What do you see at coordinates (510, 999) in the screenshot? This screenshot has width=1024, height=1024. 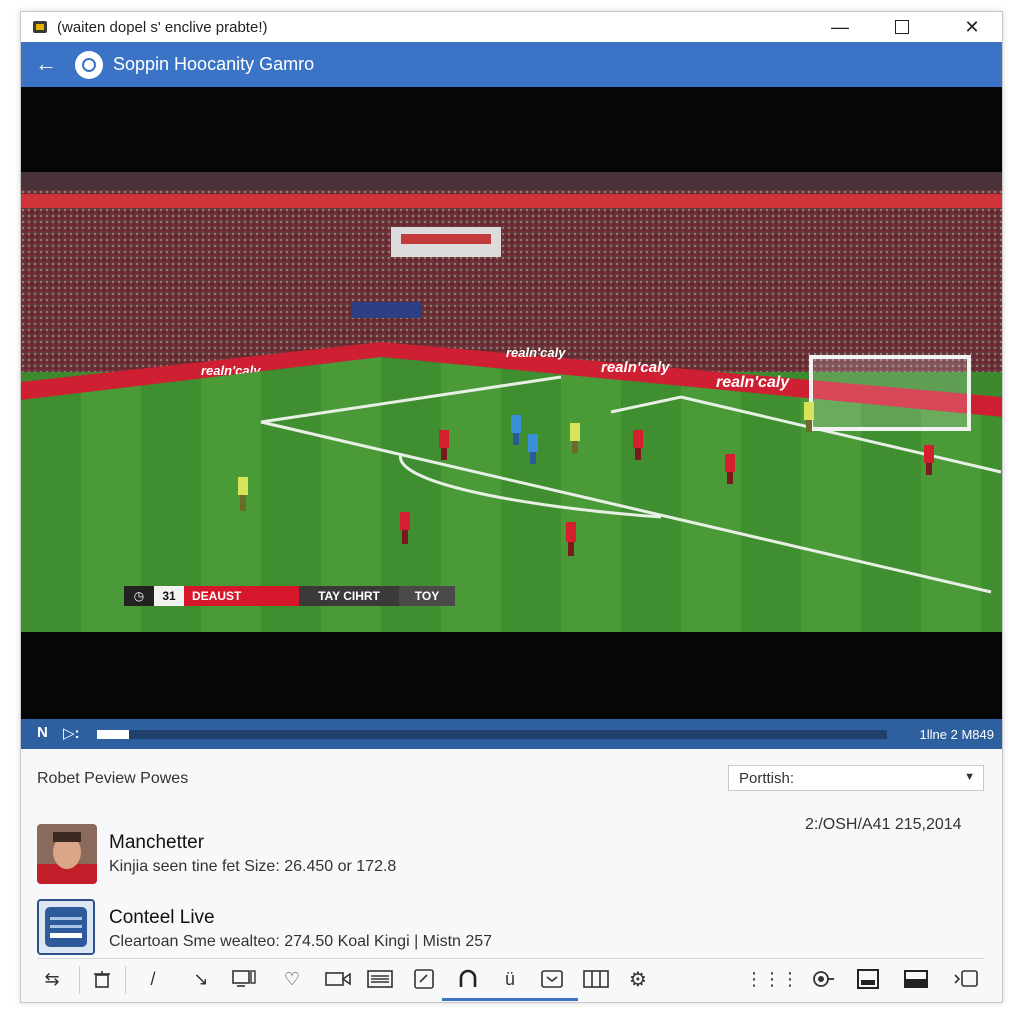 I see `active-tab-indicator` at bounding box center [510, 999].